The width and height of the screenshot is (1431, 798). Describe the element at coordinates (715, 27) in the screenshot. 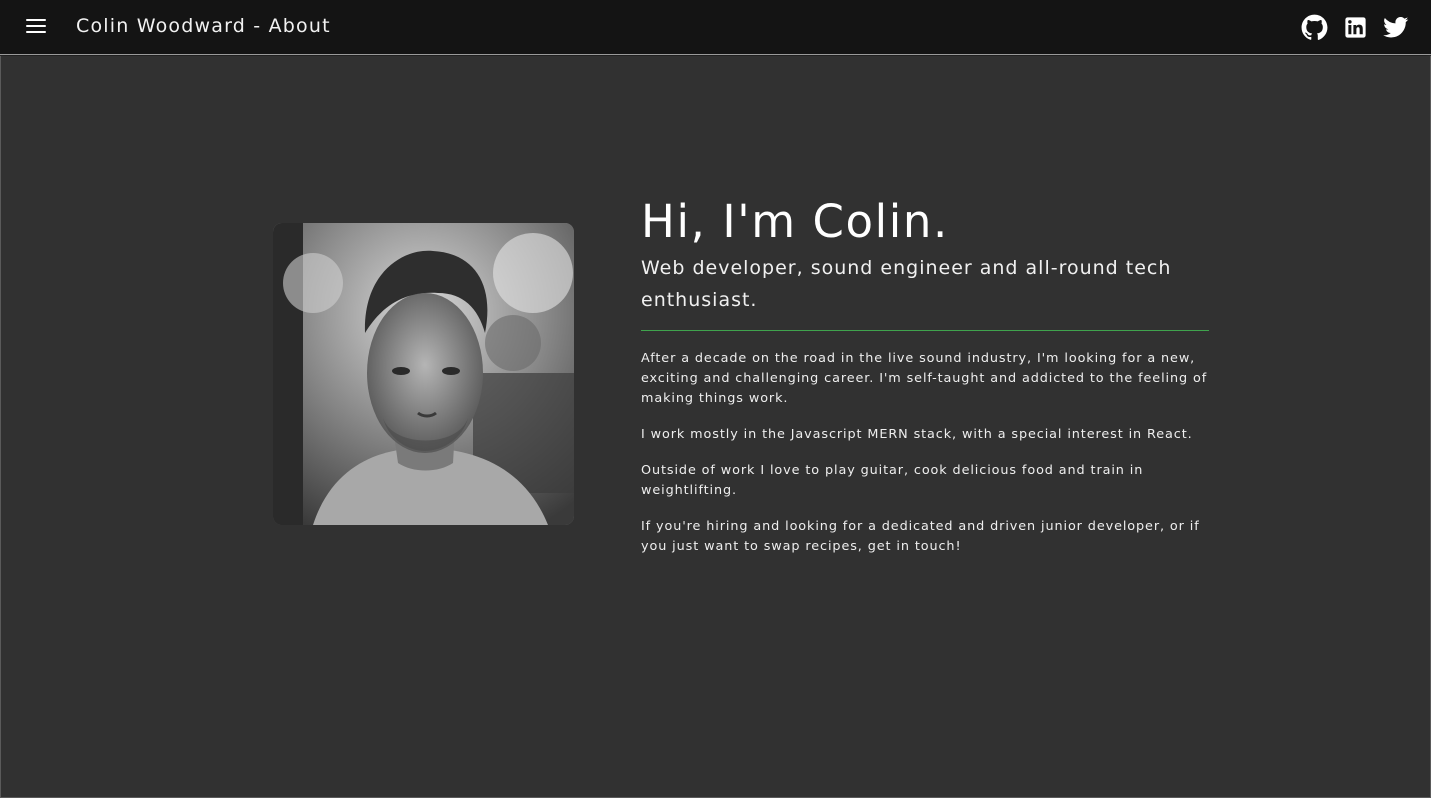

I see `app-bar: Colin Woodward - About` at that location.